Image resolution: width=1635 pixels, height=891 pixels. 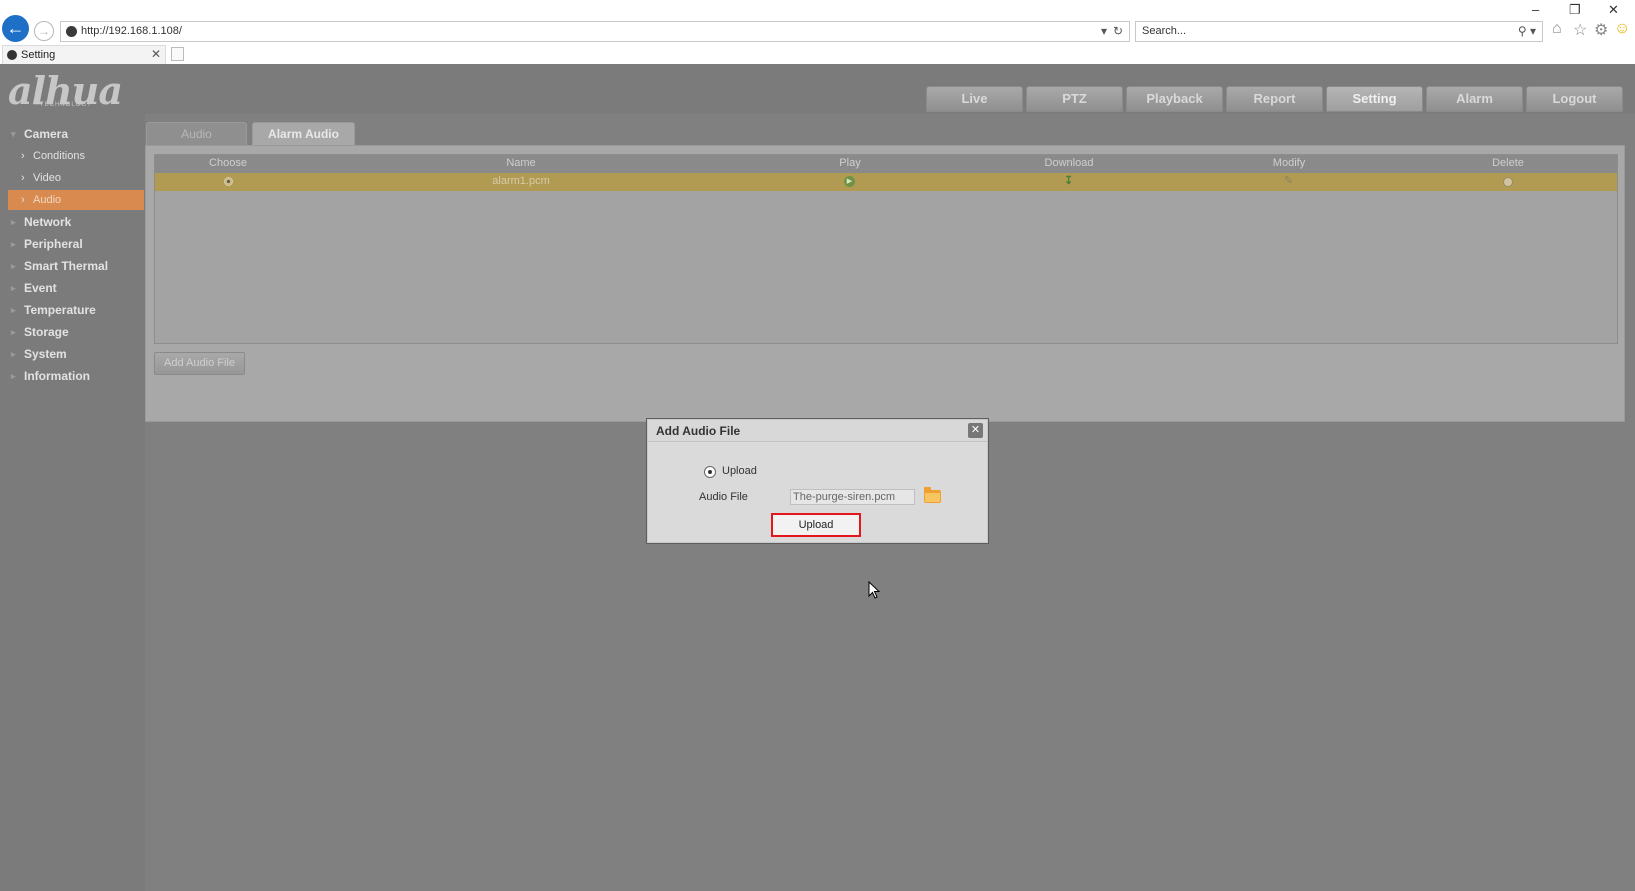 What do you see at coordinates (84, 54) in the screenshot?
I see `browser-tab-setting: Setting ✕` at bounding box center [84, 54].